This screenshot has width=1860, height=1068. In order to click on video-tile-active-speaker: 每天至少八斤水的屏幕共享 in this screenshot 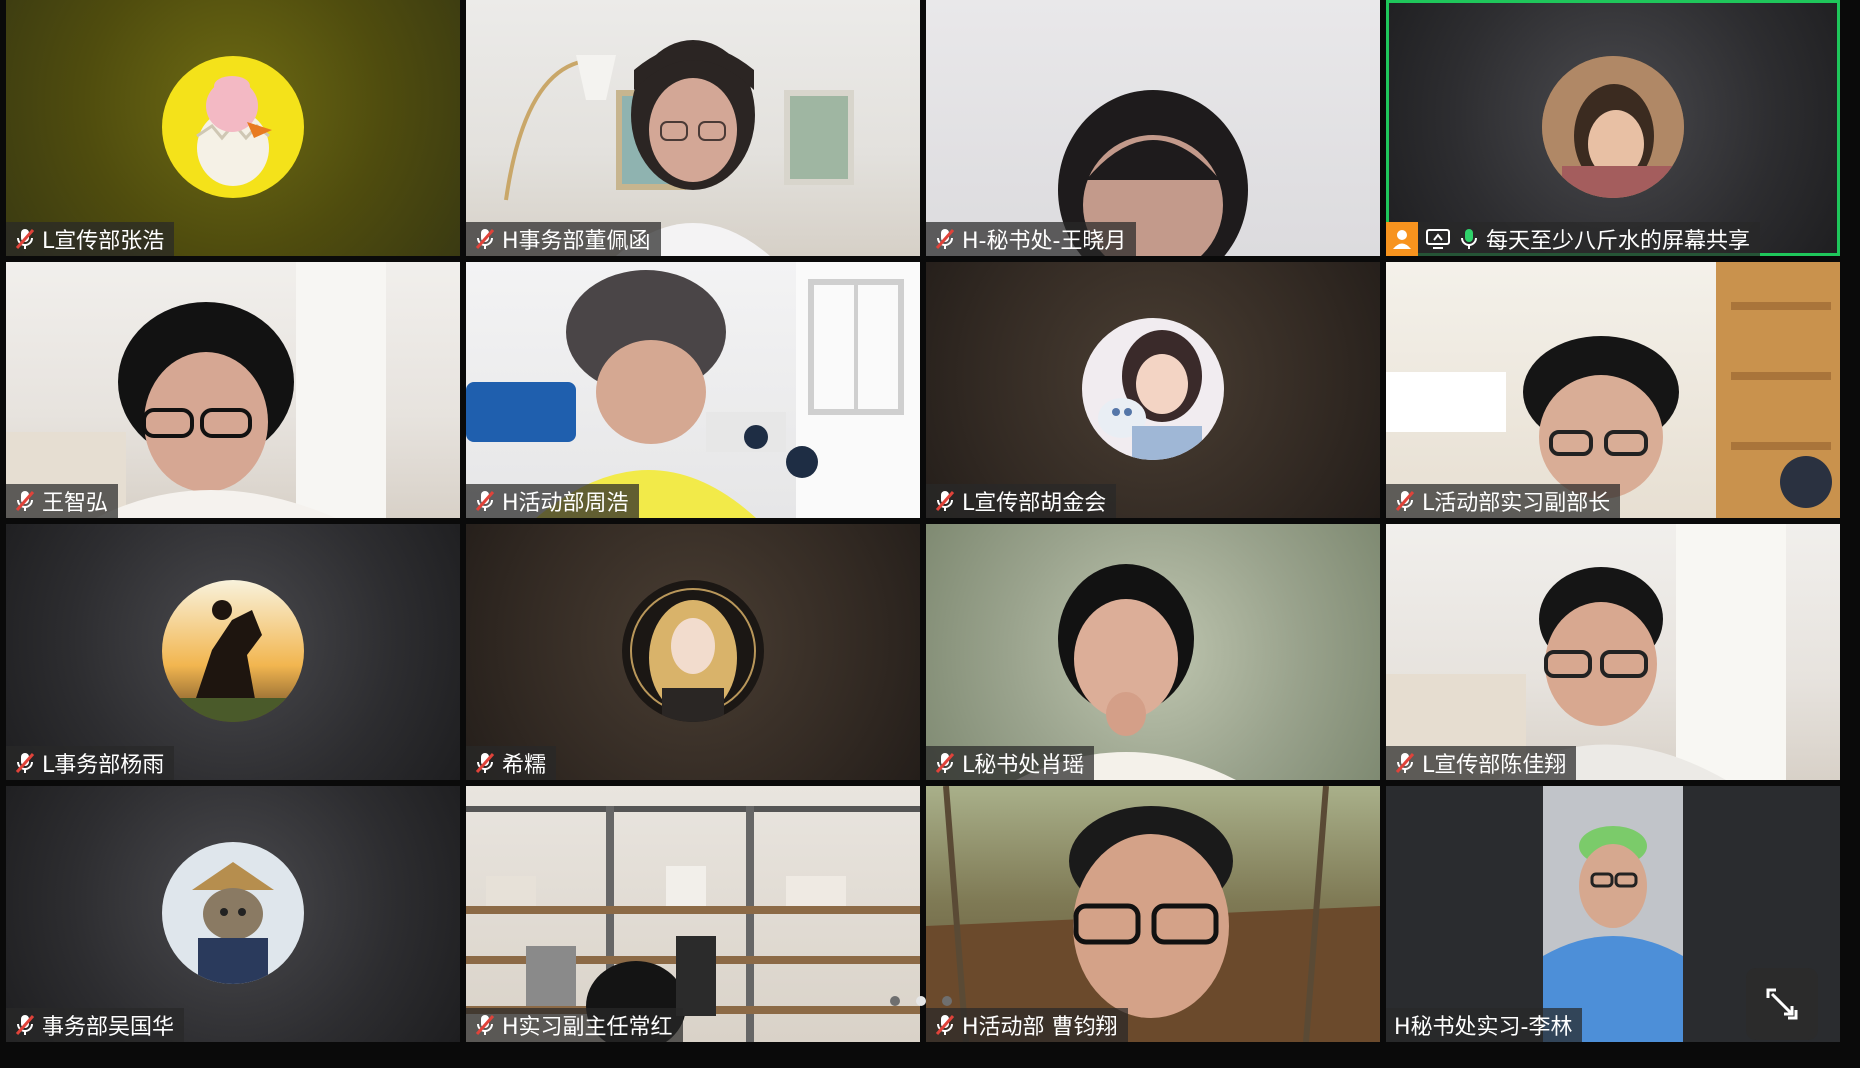, I will do `click(1613, 128)`.